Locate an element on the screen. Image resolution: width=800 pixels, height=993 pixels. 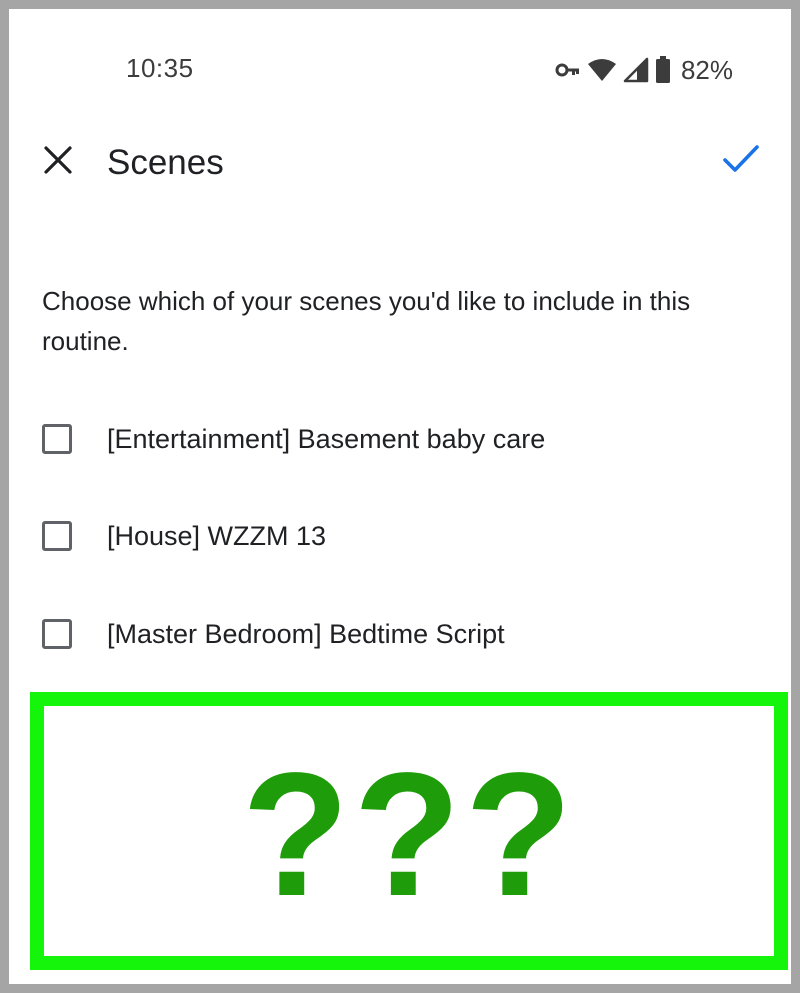
battery-percent: 82% is located at coordinates (706, 69).